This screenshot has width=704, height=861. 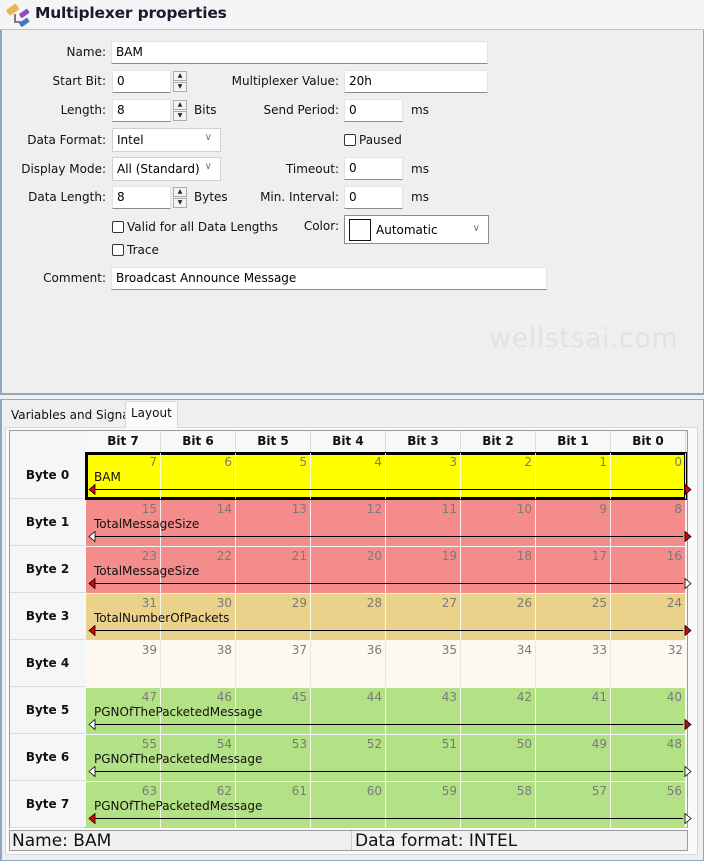 What do you see at coordinates (47, 522) in the screenshot?
I see `byte-label: Byte 1` at bounding box center [47, 522].